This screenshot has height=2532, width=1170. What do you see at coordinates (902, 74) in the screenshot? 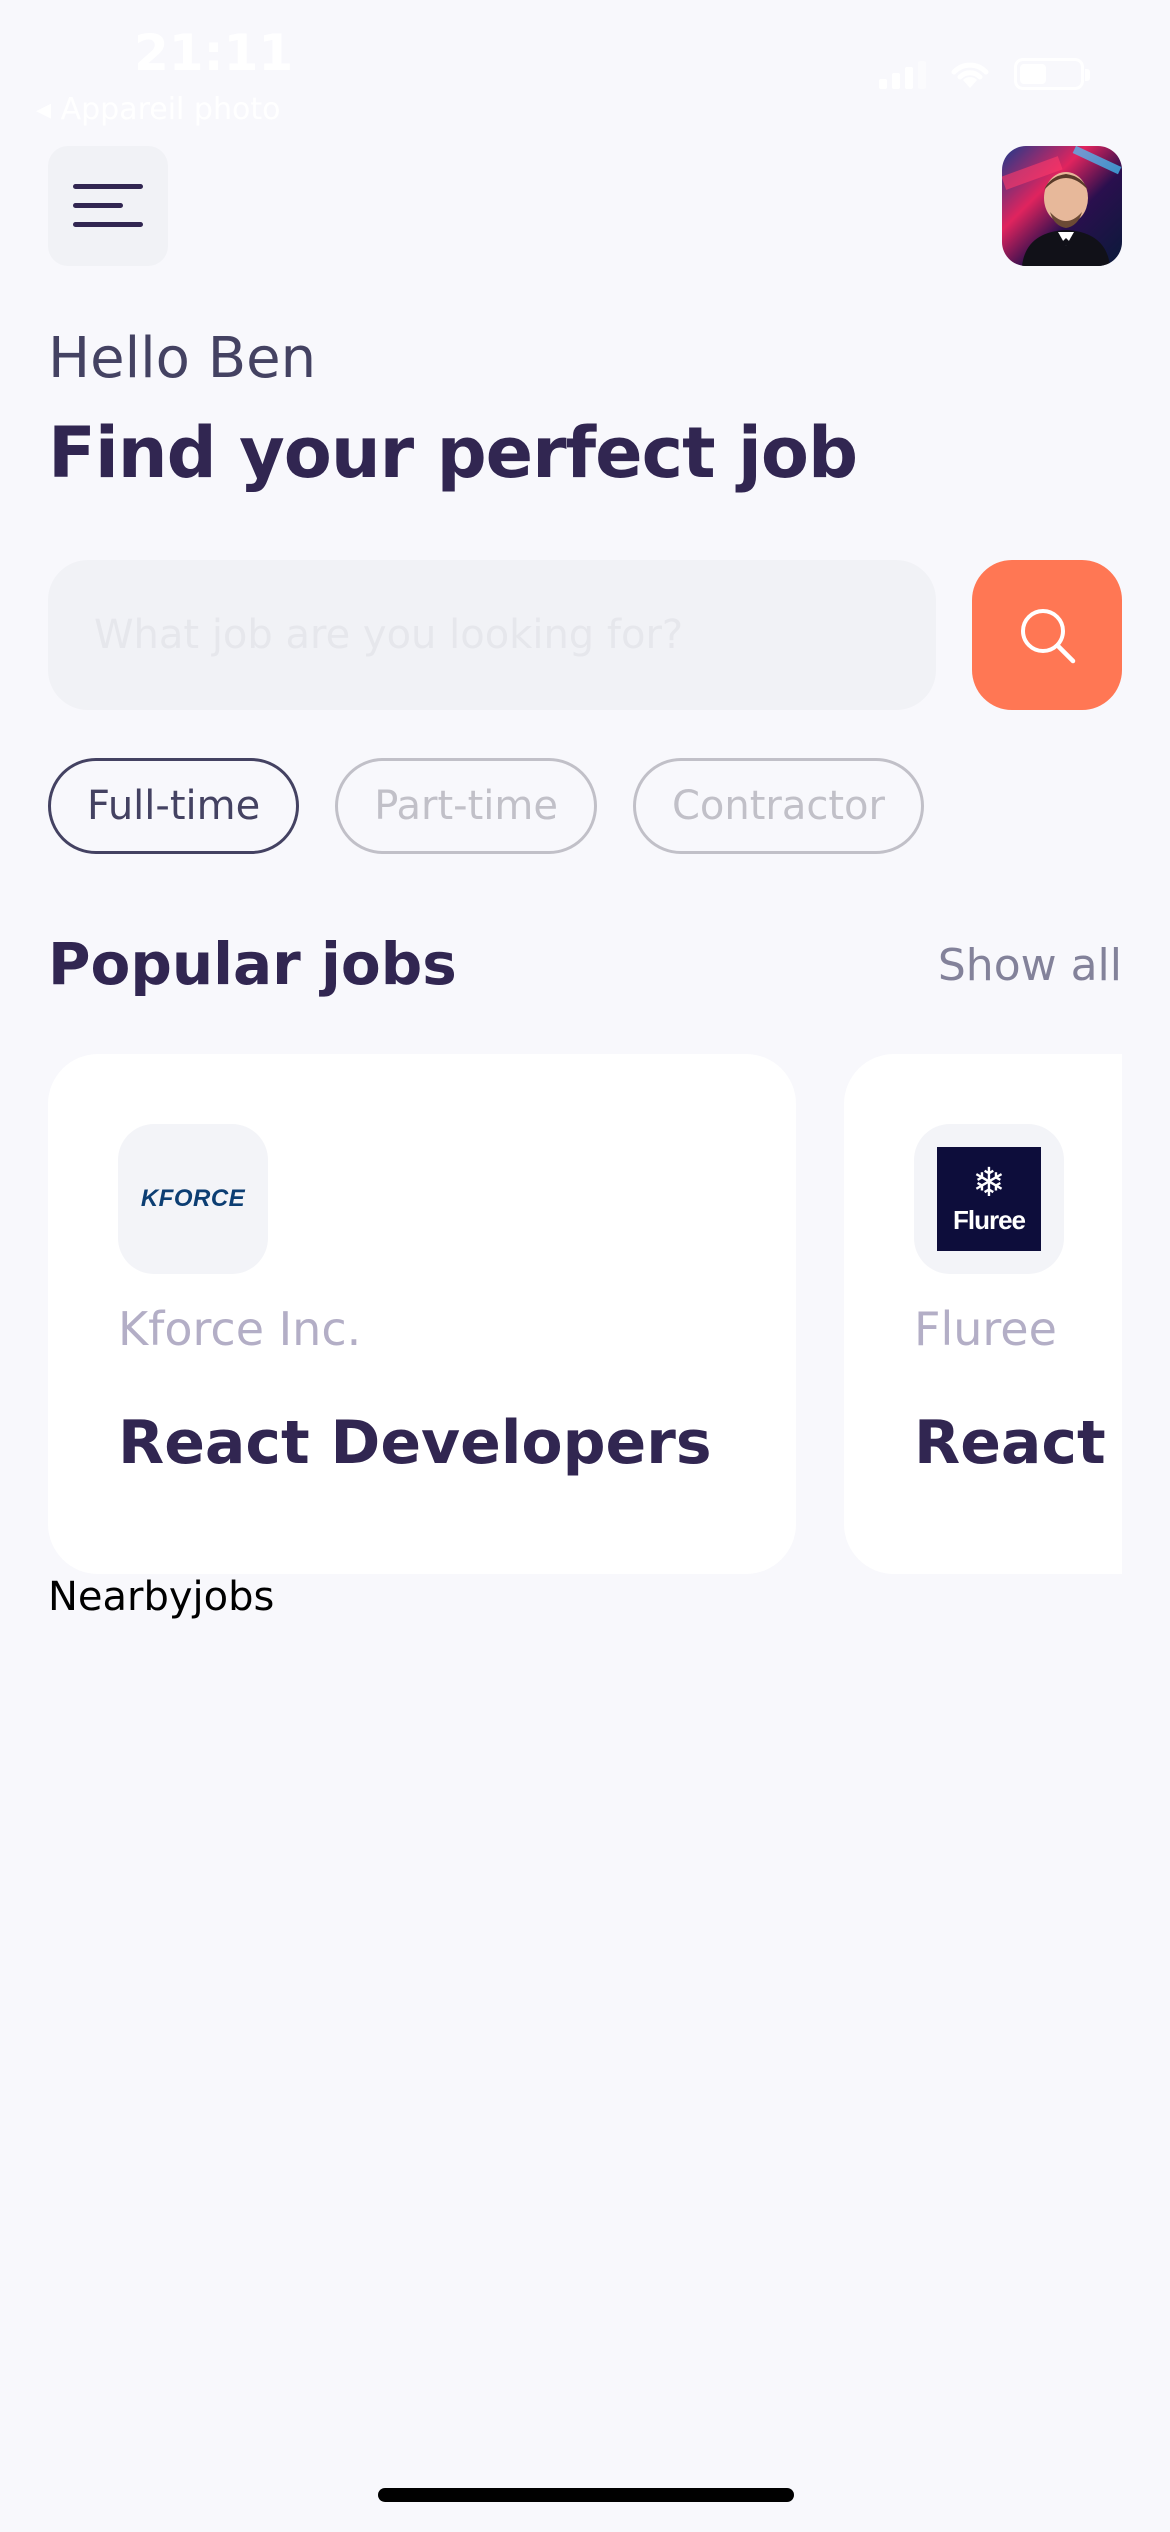
I see `cellular-signal-icon` at bounding box center [902, 74].